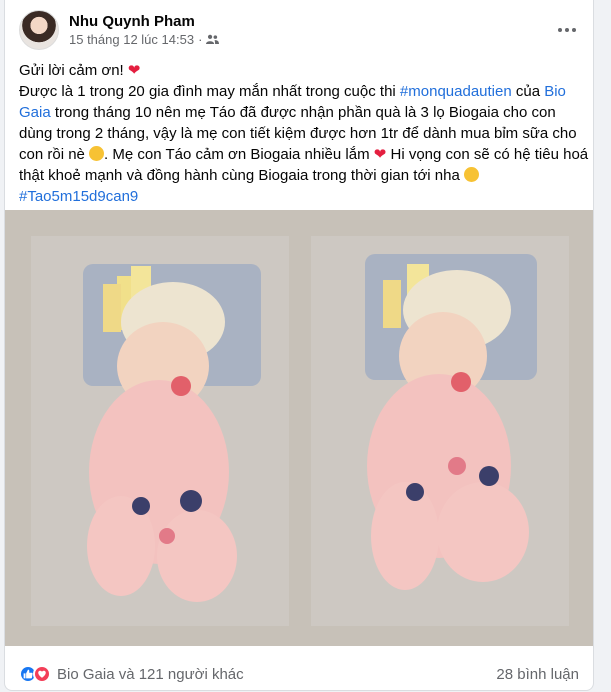 Image resolution: width=611 pixels, height=692 pixels. Describe the element at coordinates (150, 674) in the screenshot. I see `reactions-count-text: Bio Gaia và 121 người khác` at that location.